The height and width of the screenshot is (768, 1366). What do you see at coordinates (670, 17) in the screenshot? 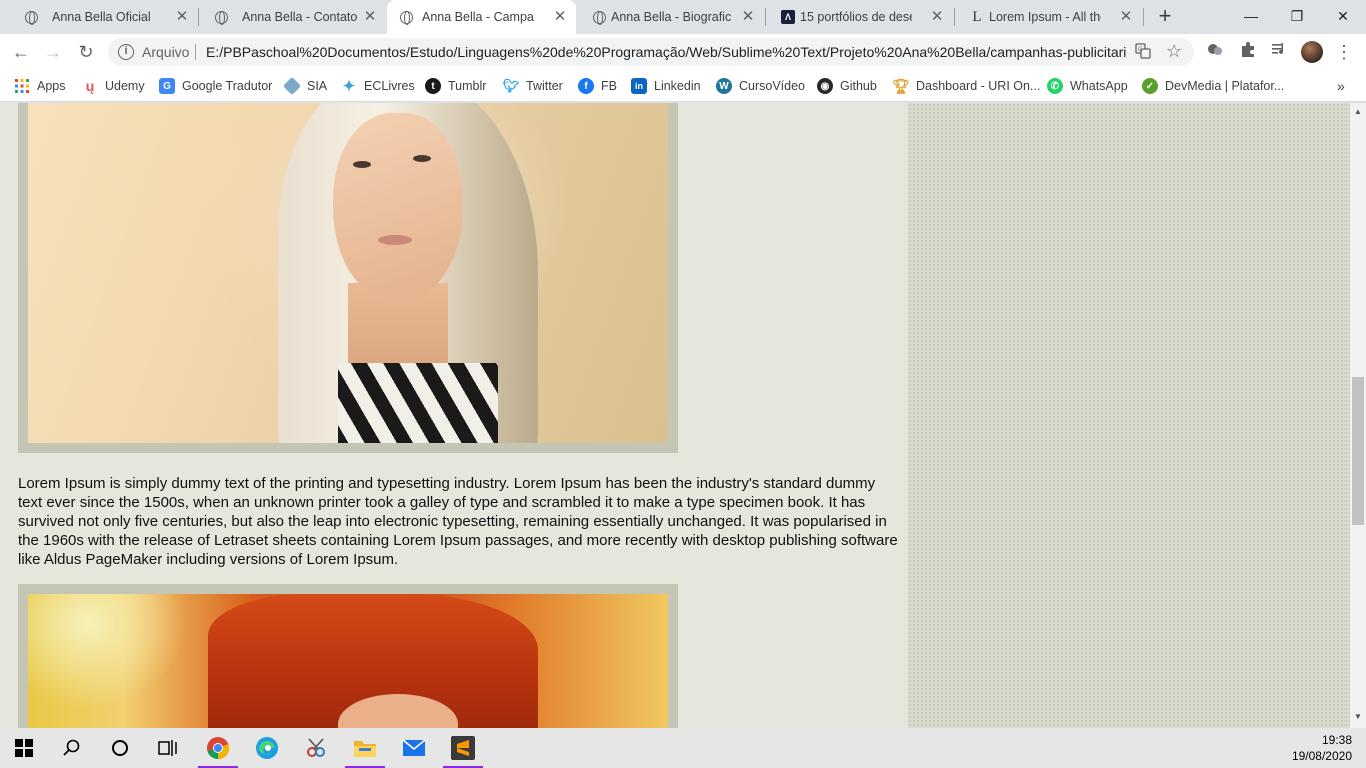
I see `tab-anna-bella-biografica: Anna Bella - Biografica ✕` at bounding box center [670, 17].